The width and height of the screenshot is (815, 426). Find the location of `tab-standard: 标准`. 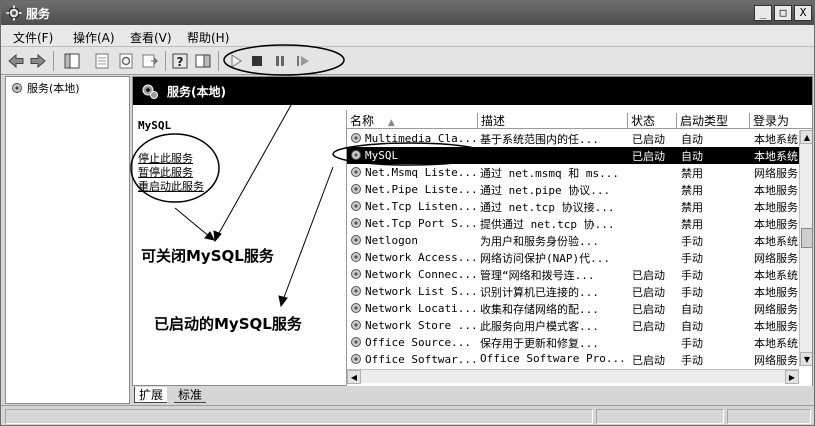

tab-standard: 标准 is located at coordinates (190, 395).